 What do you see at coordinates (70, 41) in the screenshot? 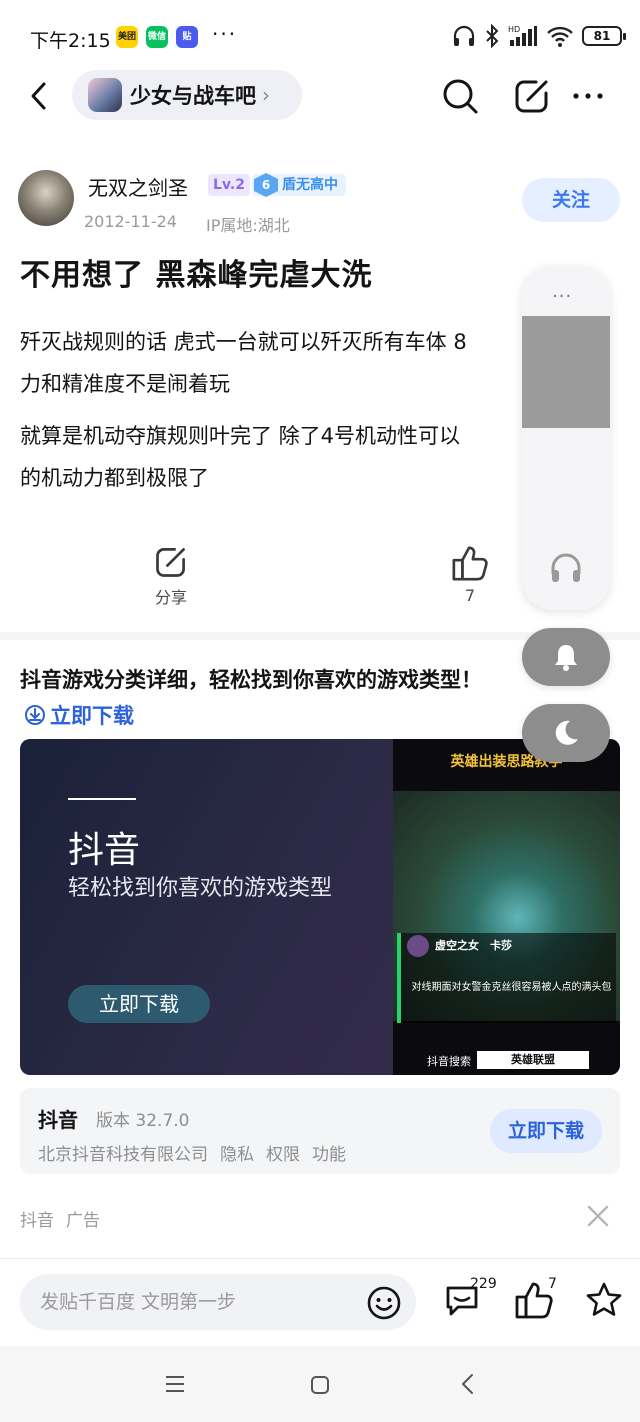
I see `status-time: 下午2:15` at bounding box center [70, 41].